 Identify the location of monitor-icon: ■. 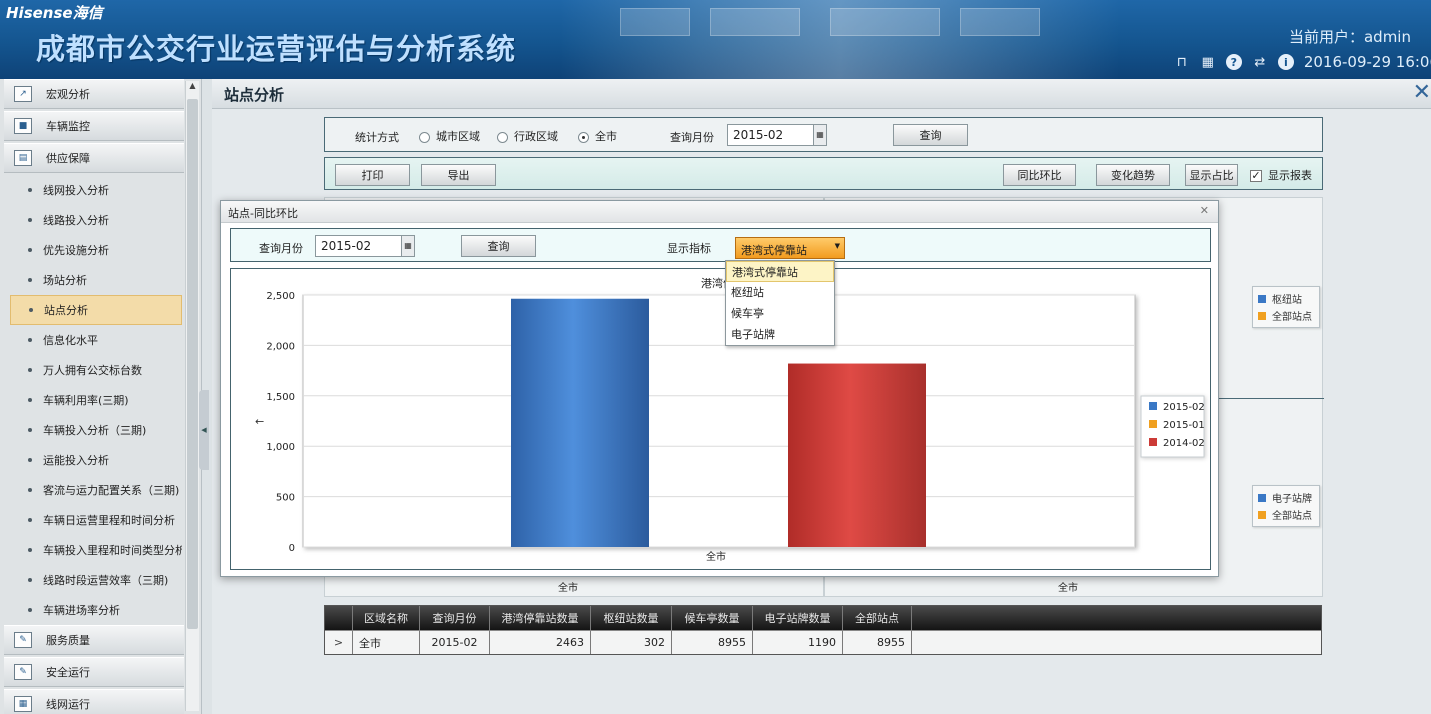
(23, 126).